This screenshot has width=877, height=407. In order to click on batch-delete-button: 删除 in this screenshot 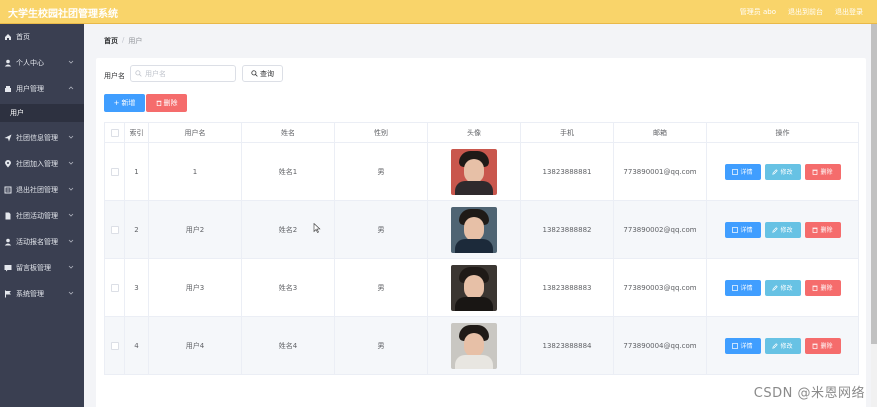, I will do `click(166, 103)`.